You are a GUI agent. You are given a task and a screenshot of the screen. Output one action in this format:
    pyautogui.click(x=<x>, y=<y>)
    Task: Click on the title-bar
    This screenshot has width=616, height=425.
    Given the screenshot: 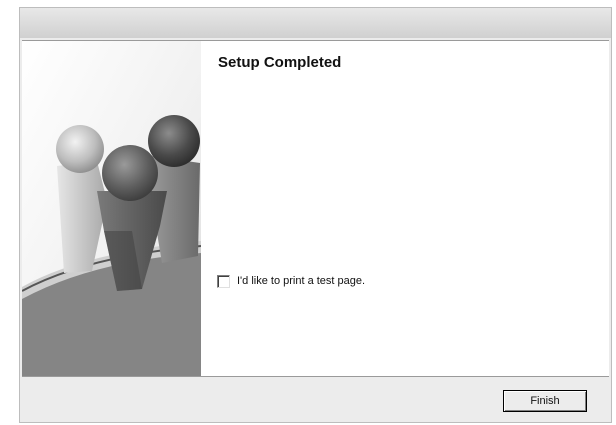 What is the action you would take?
    pyautogui.click(x=315, y=23)
    